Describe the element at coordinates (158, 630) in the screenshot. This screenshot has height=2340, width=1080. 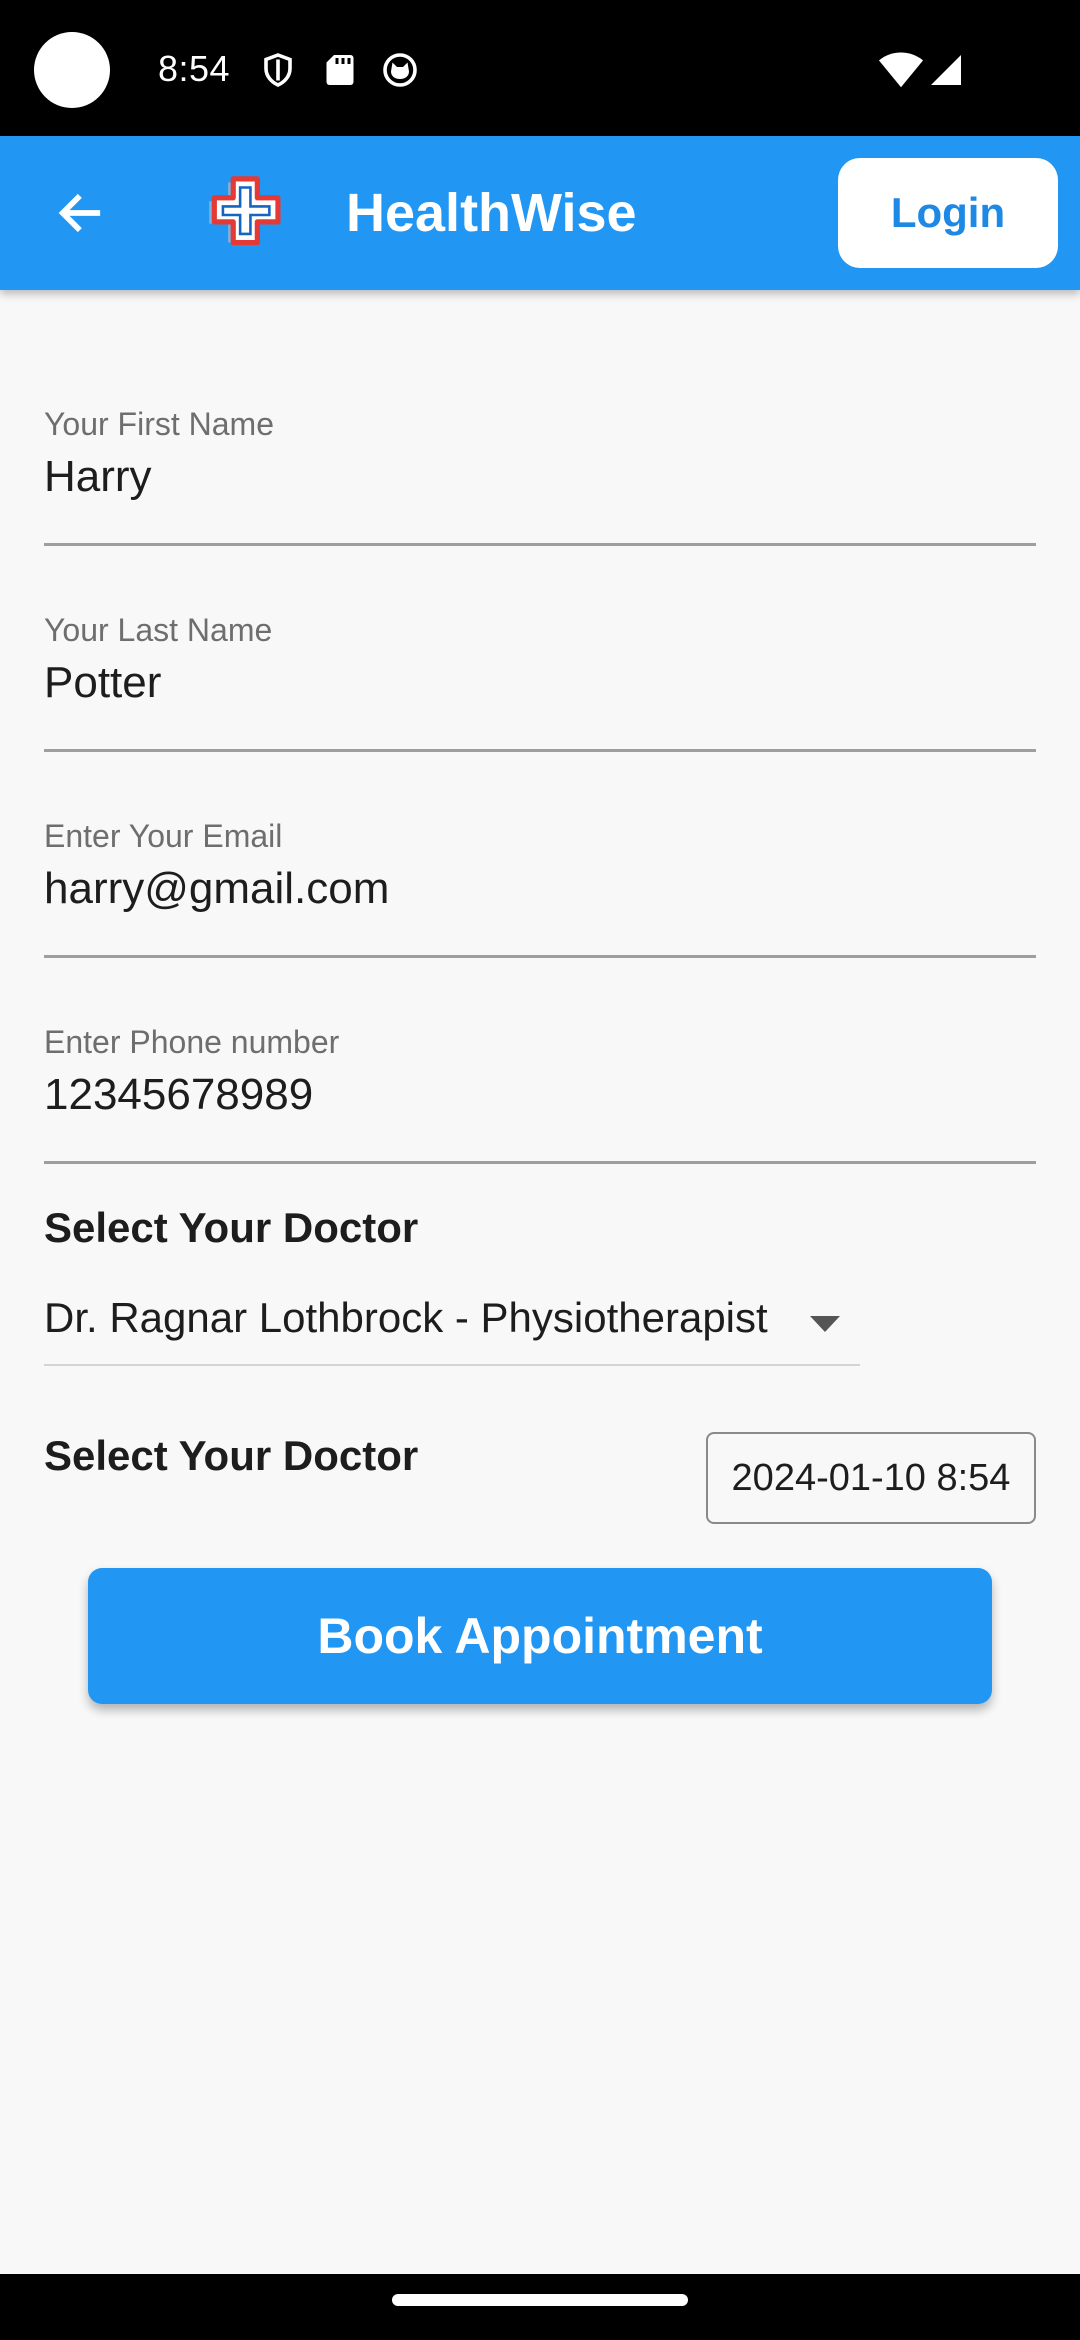
I see `last-name-label: Your Last Name` at that location.